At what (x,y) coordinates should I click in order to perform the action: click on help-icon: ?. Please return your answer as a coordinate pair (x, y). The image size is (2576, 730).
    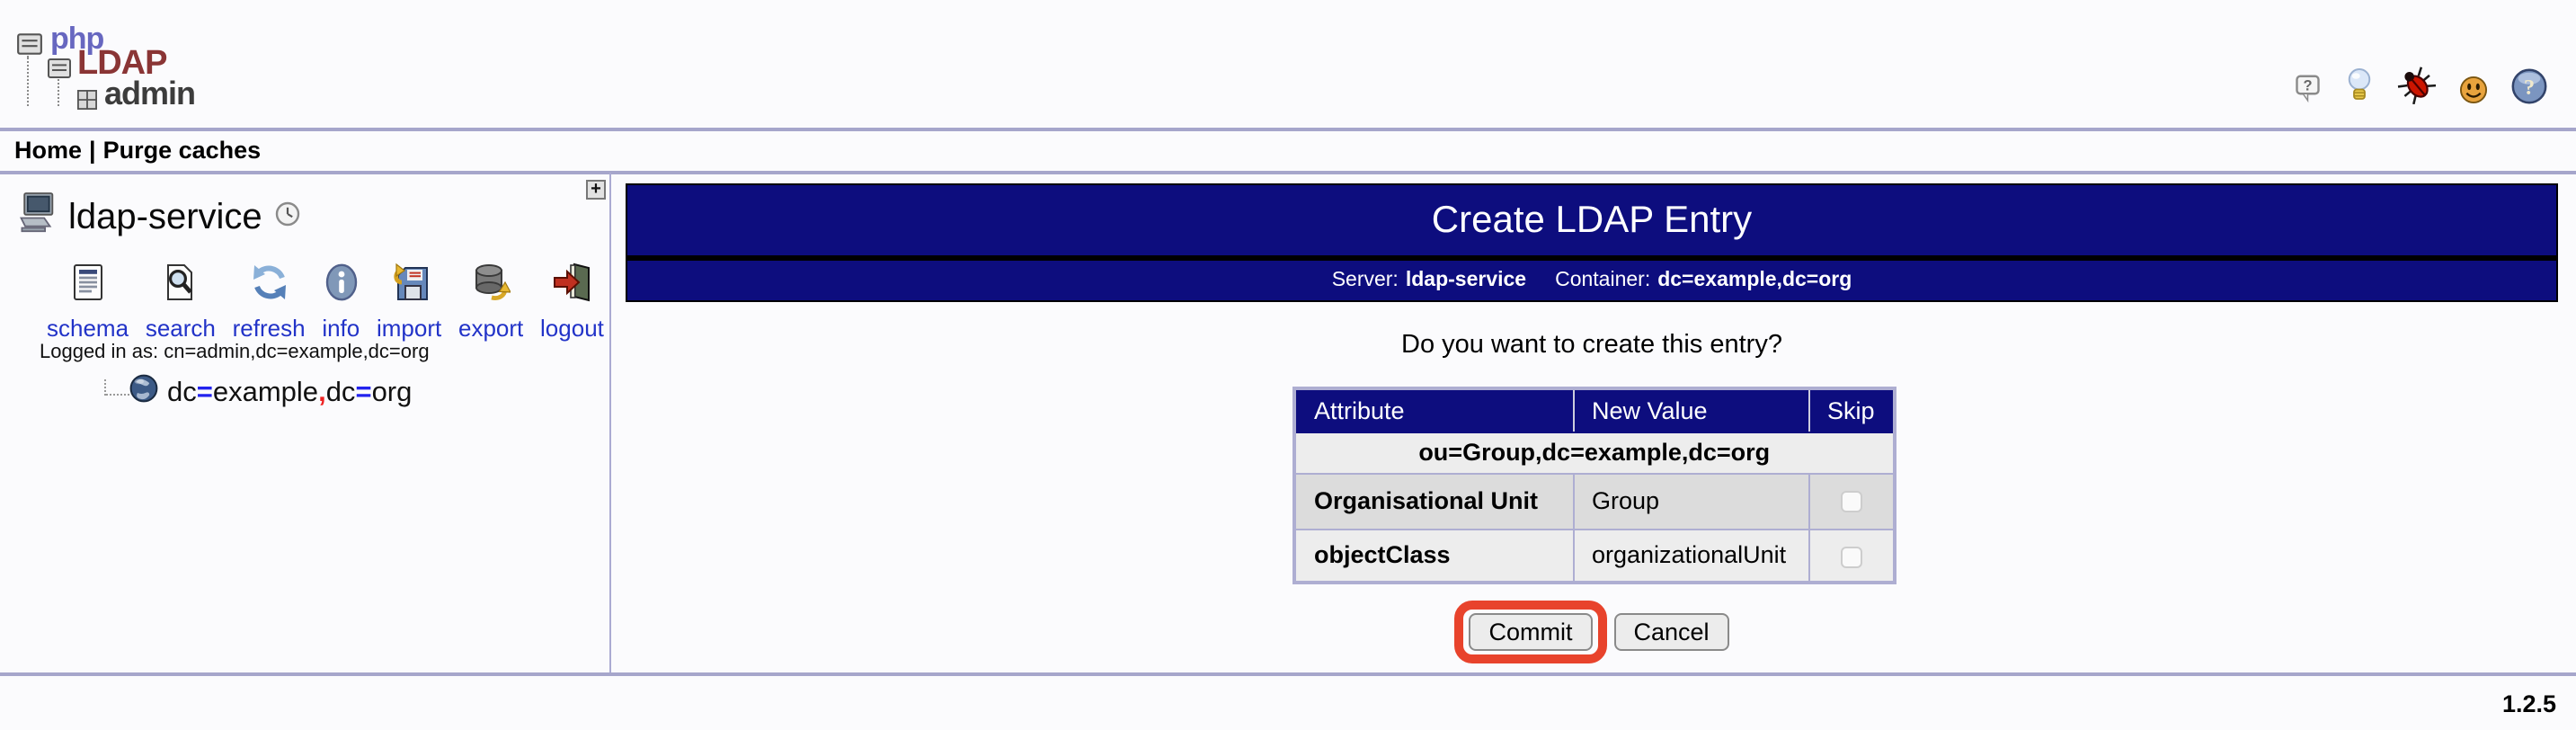
    Looking at the image, I should click on (2529, 86).